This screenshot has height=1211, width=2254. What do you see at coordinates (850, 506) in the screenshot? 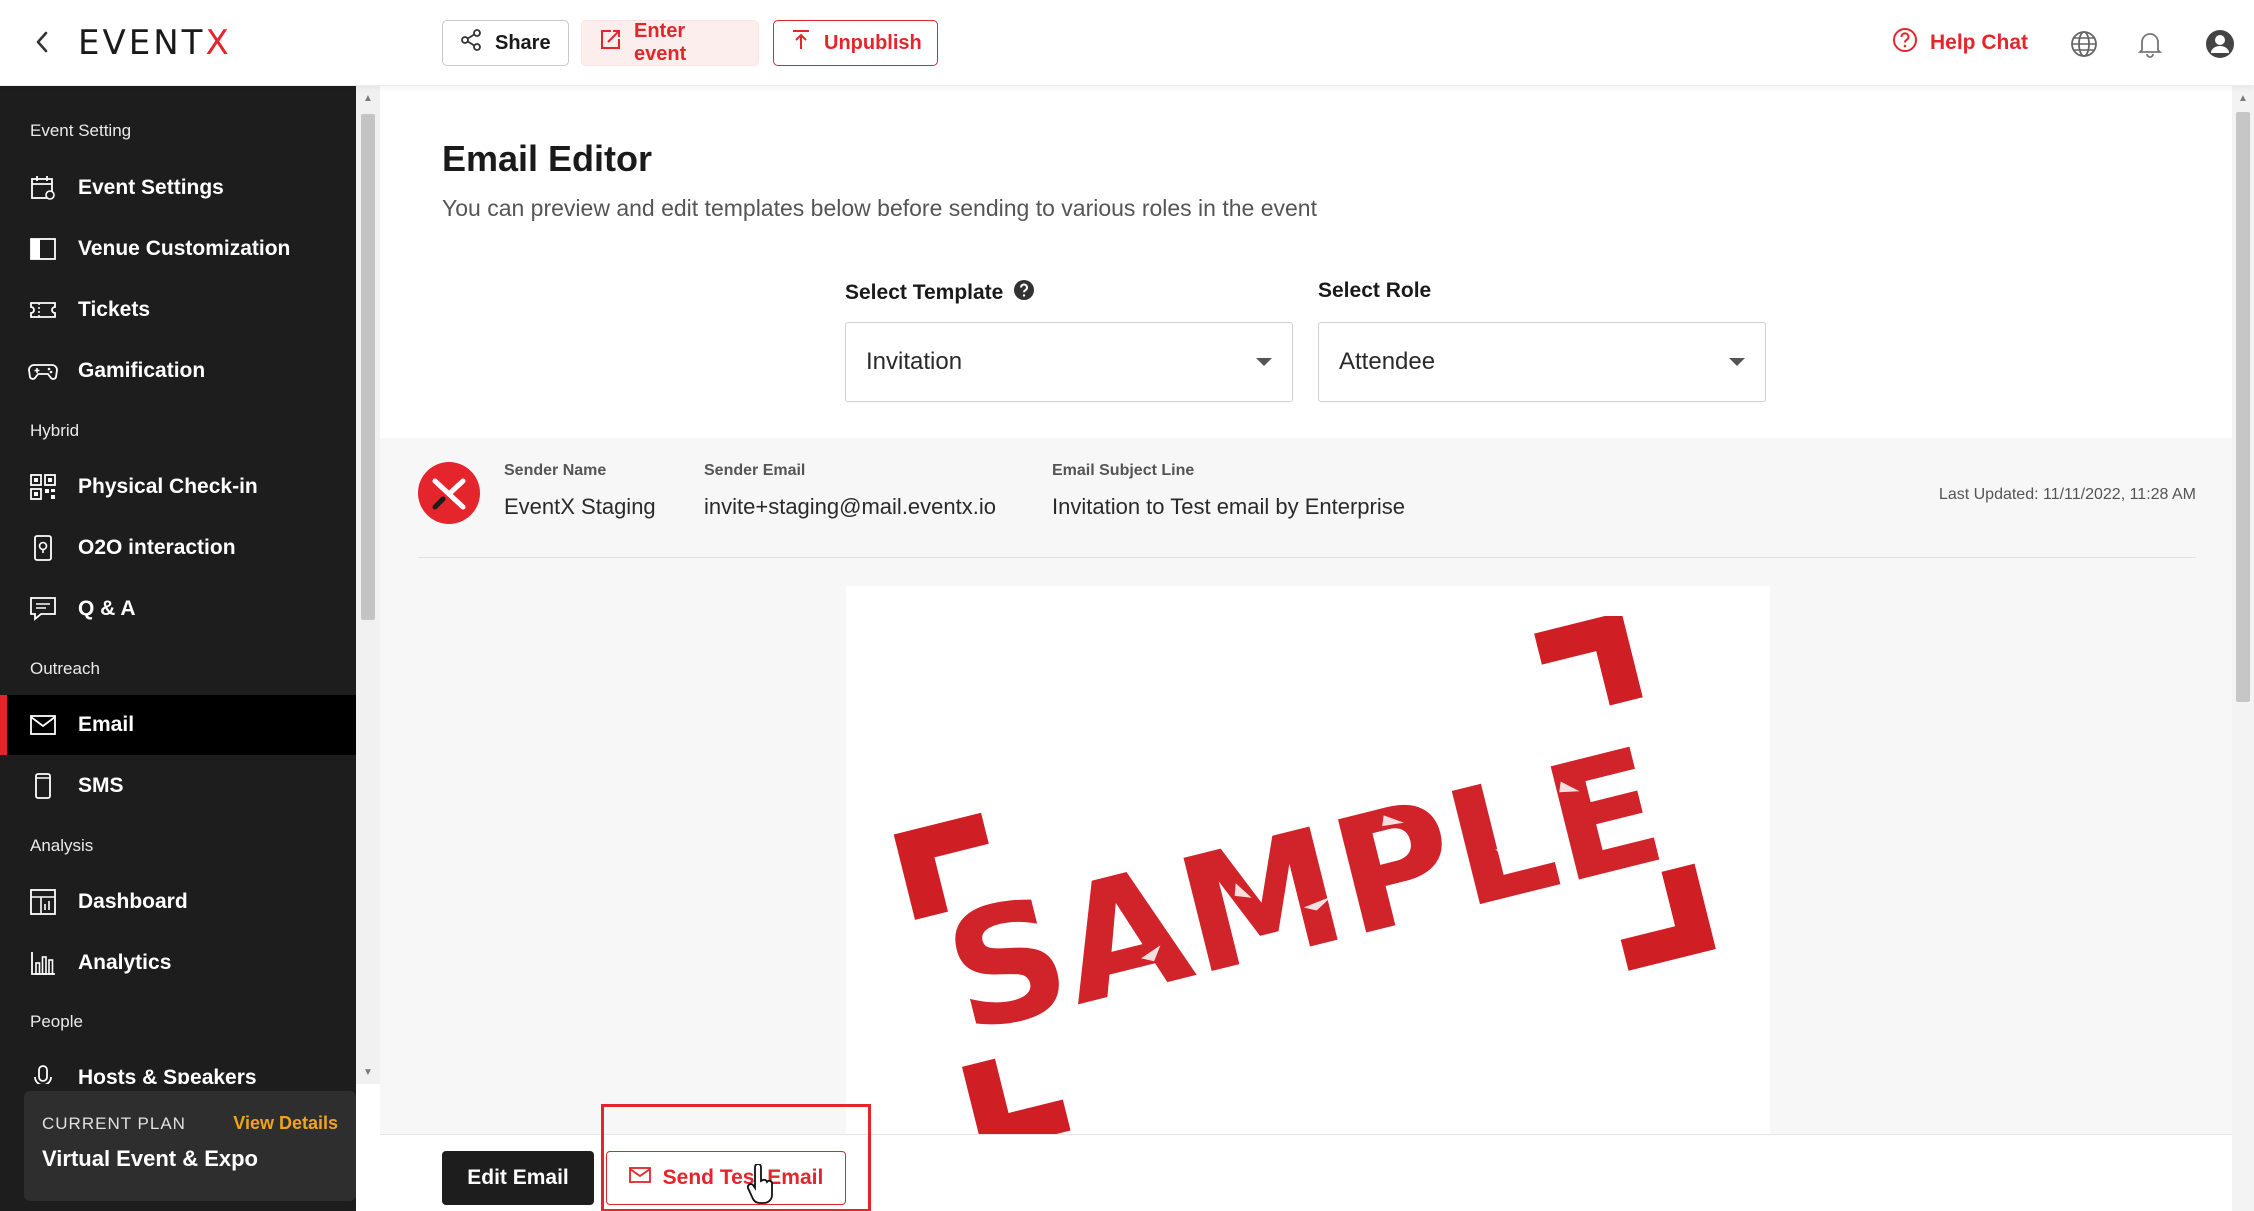
I see `sender-email-value: invite+staging@mail.eventx.io` at bounding box center [850, 506].